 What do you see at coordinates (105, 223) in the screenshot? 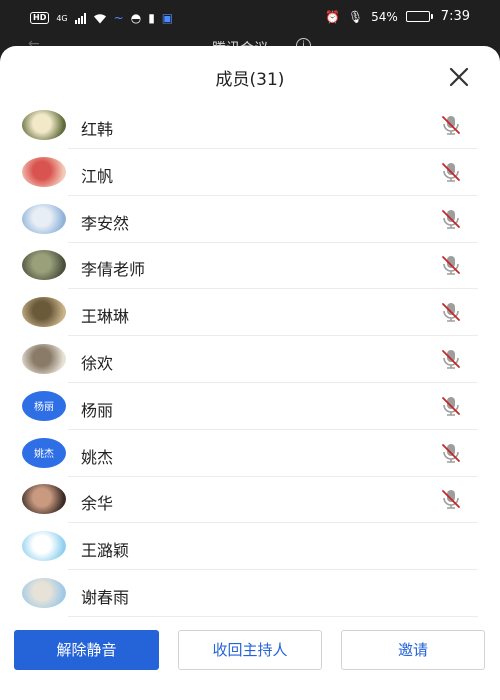
I see `member-name: 李安然` at bounding box center [105, 223].